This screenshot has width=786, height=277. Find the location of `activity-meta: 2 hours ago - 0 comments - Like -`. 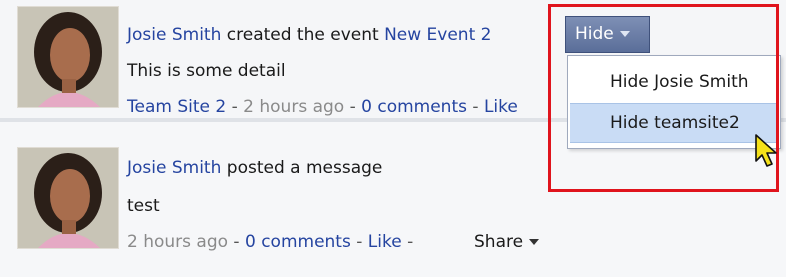

activity-meta: 2 hours ago - 0 comments - Like - is located at coordinates (270, 242).